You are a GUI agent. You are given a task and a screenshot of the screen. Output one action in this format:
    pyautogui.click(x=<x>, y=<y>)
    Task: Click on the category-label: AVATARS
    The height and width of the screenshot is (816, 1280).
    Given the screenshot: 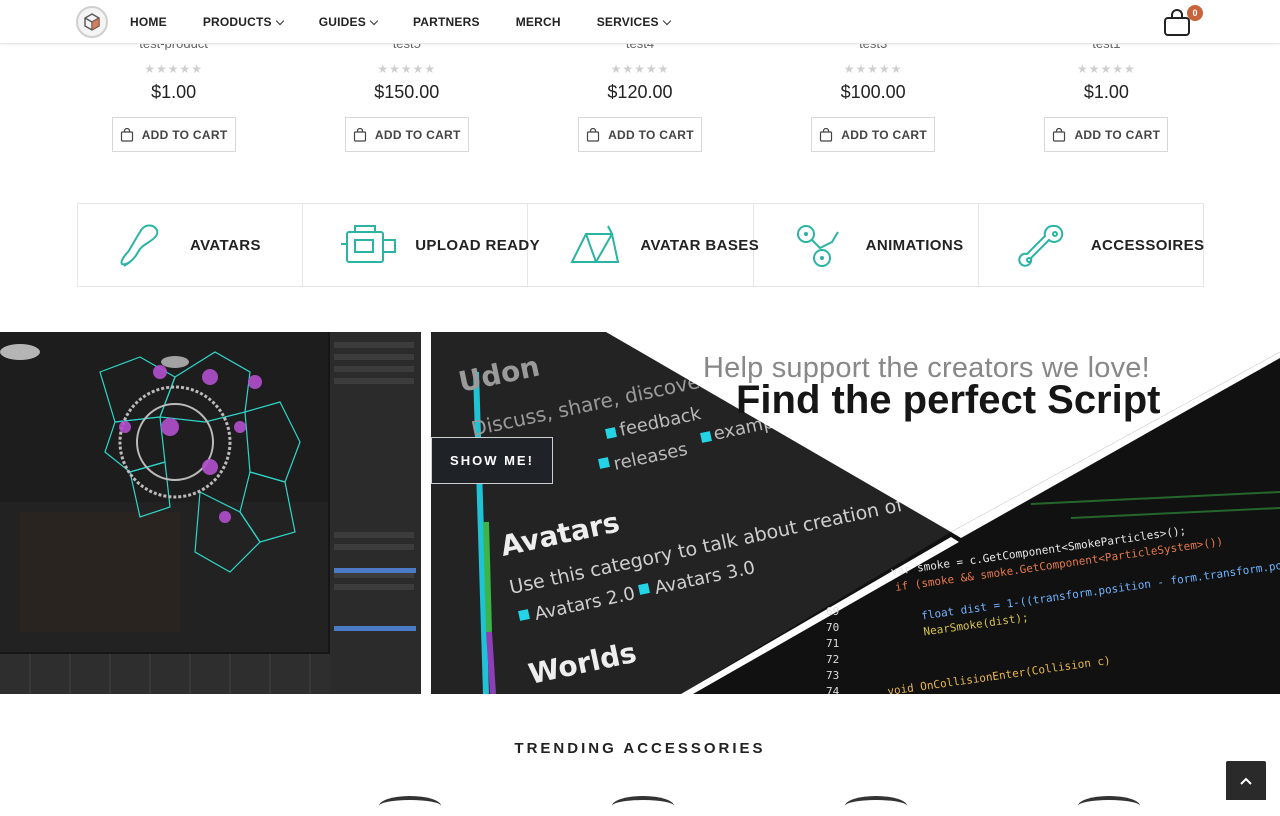 What is the action you would take?
    pyautogui.click(x=225, y=245)
    